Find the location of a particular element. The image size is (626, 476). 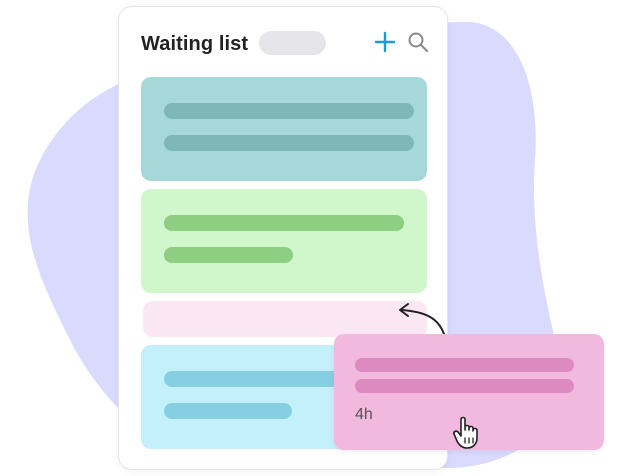

list-card-teal is located at coordinates (284, 129).